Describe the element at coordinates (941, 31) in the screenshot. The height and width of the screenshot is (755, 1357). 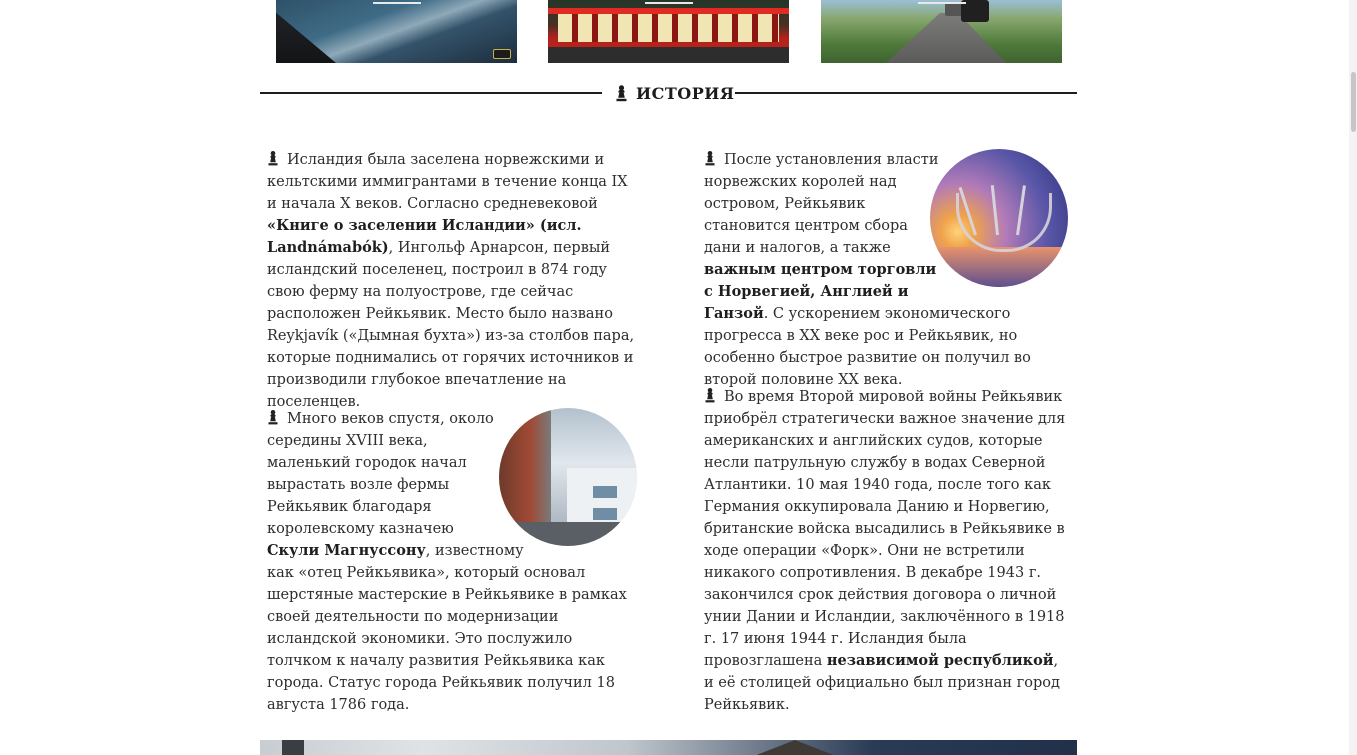
I see `gallery-thumb-road` at that location.